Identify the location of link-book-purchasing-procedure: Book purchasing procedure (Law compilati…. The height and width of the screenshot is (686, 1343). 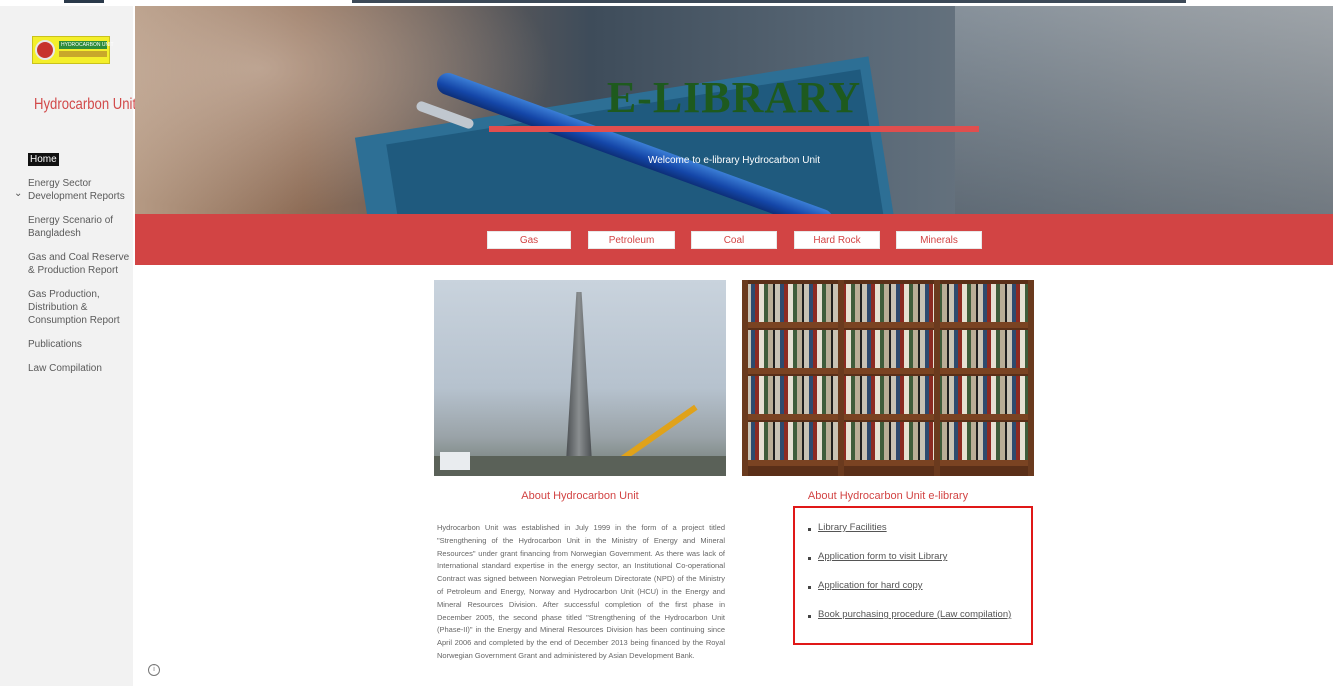
(914, 614).